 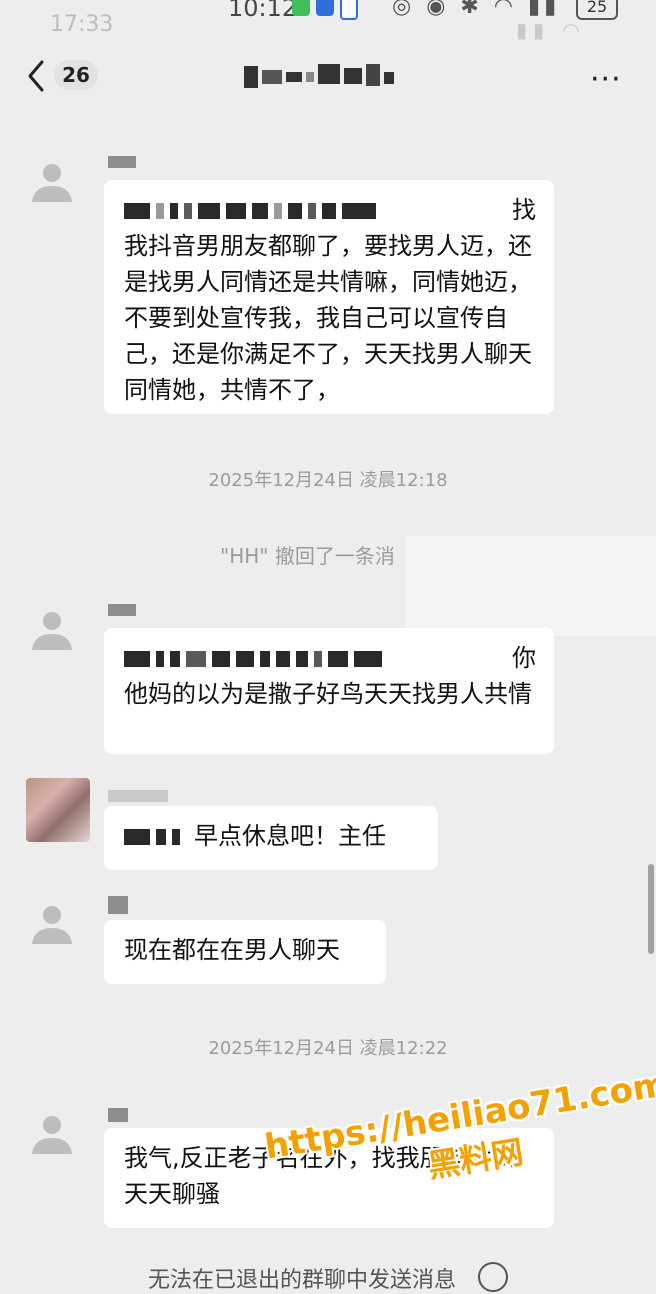 I want to click on signal-wifi-icons: ◎ ◉ ✱ ◠ ▮▮, so click(x=476, y=9).